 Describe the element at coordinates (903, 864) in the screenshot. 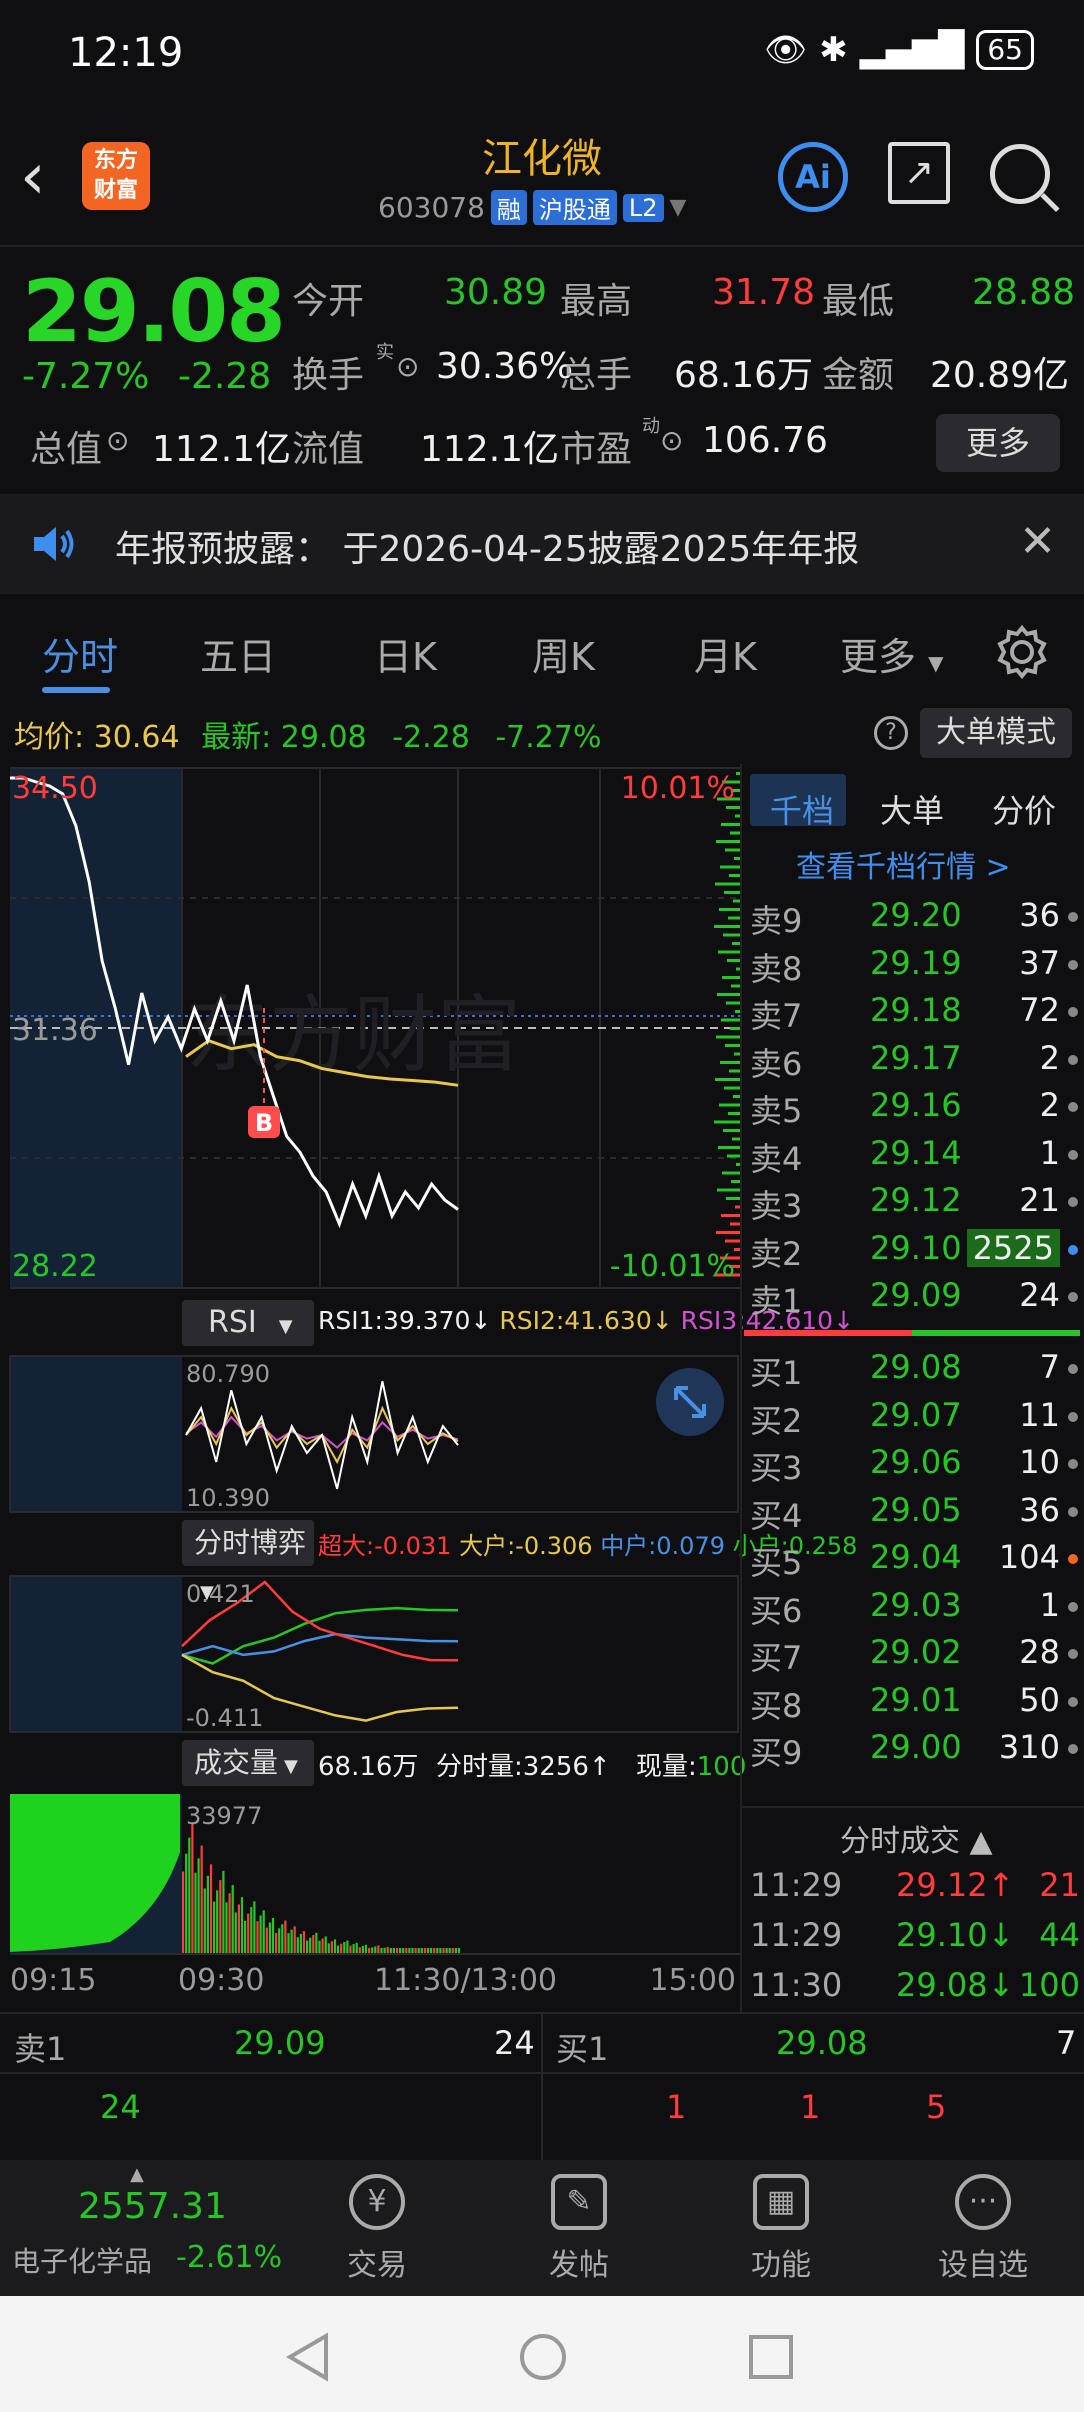

I see `depth-link: 查看千档行情 >` at that location.